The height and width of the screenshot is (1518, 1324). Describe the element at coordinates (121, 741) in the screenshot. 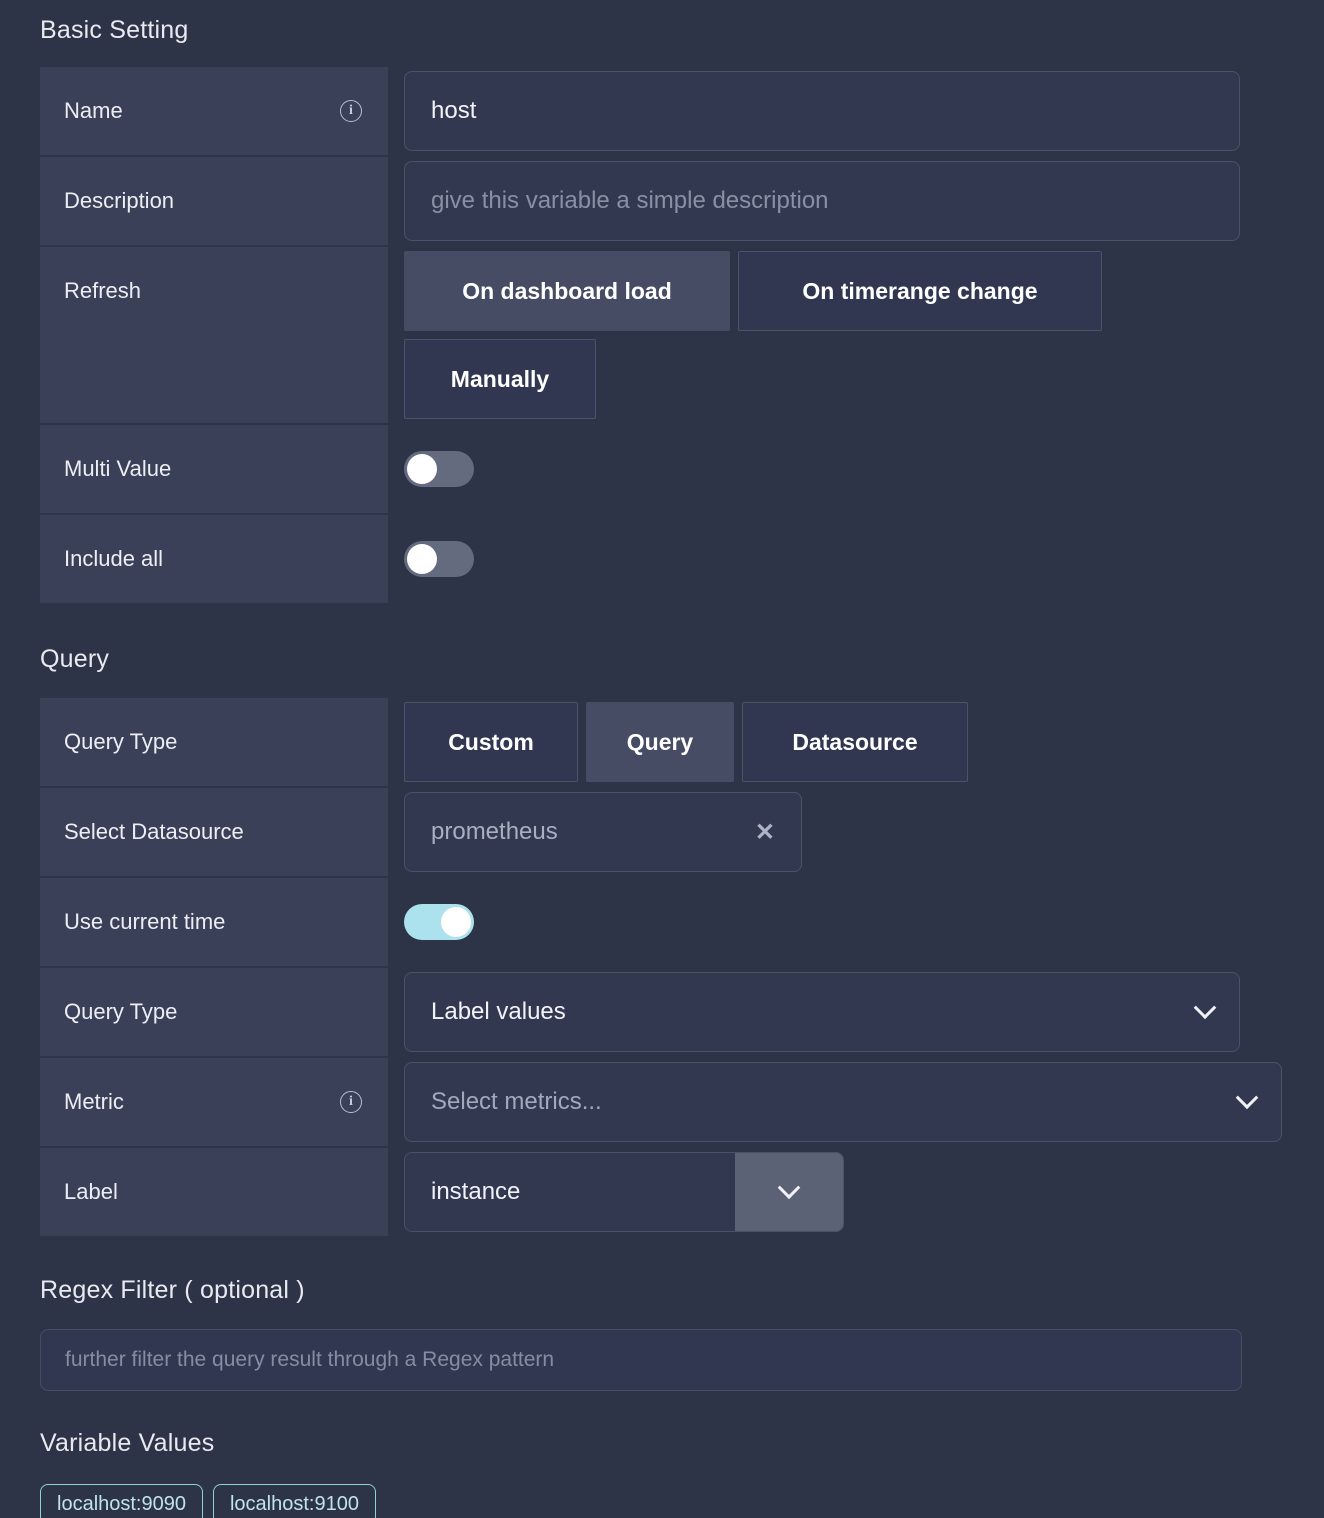

I see `query-type-buttons-label: Query Type` at that location.